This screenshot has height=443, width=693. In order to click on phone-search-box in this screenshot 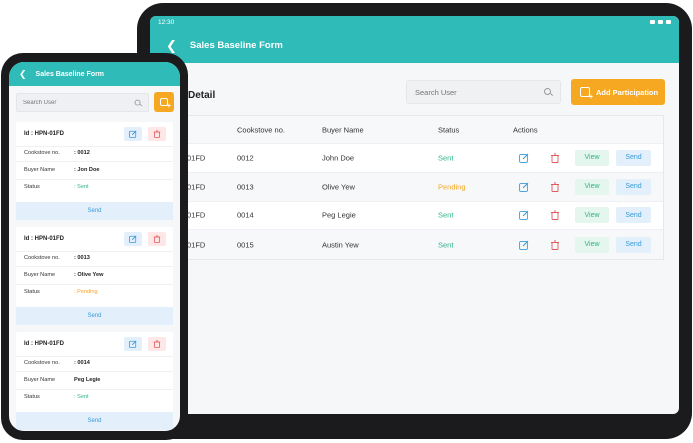, I will do `click(82, 102)`.